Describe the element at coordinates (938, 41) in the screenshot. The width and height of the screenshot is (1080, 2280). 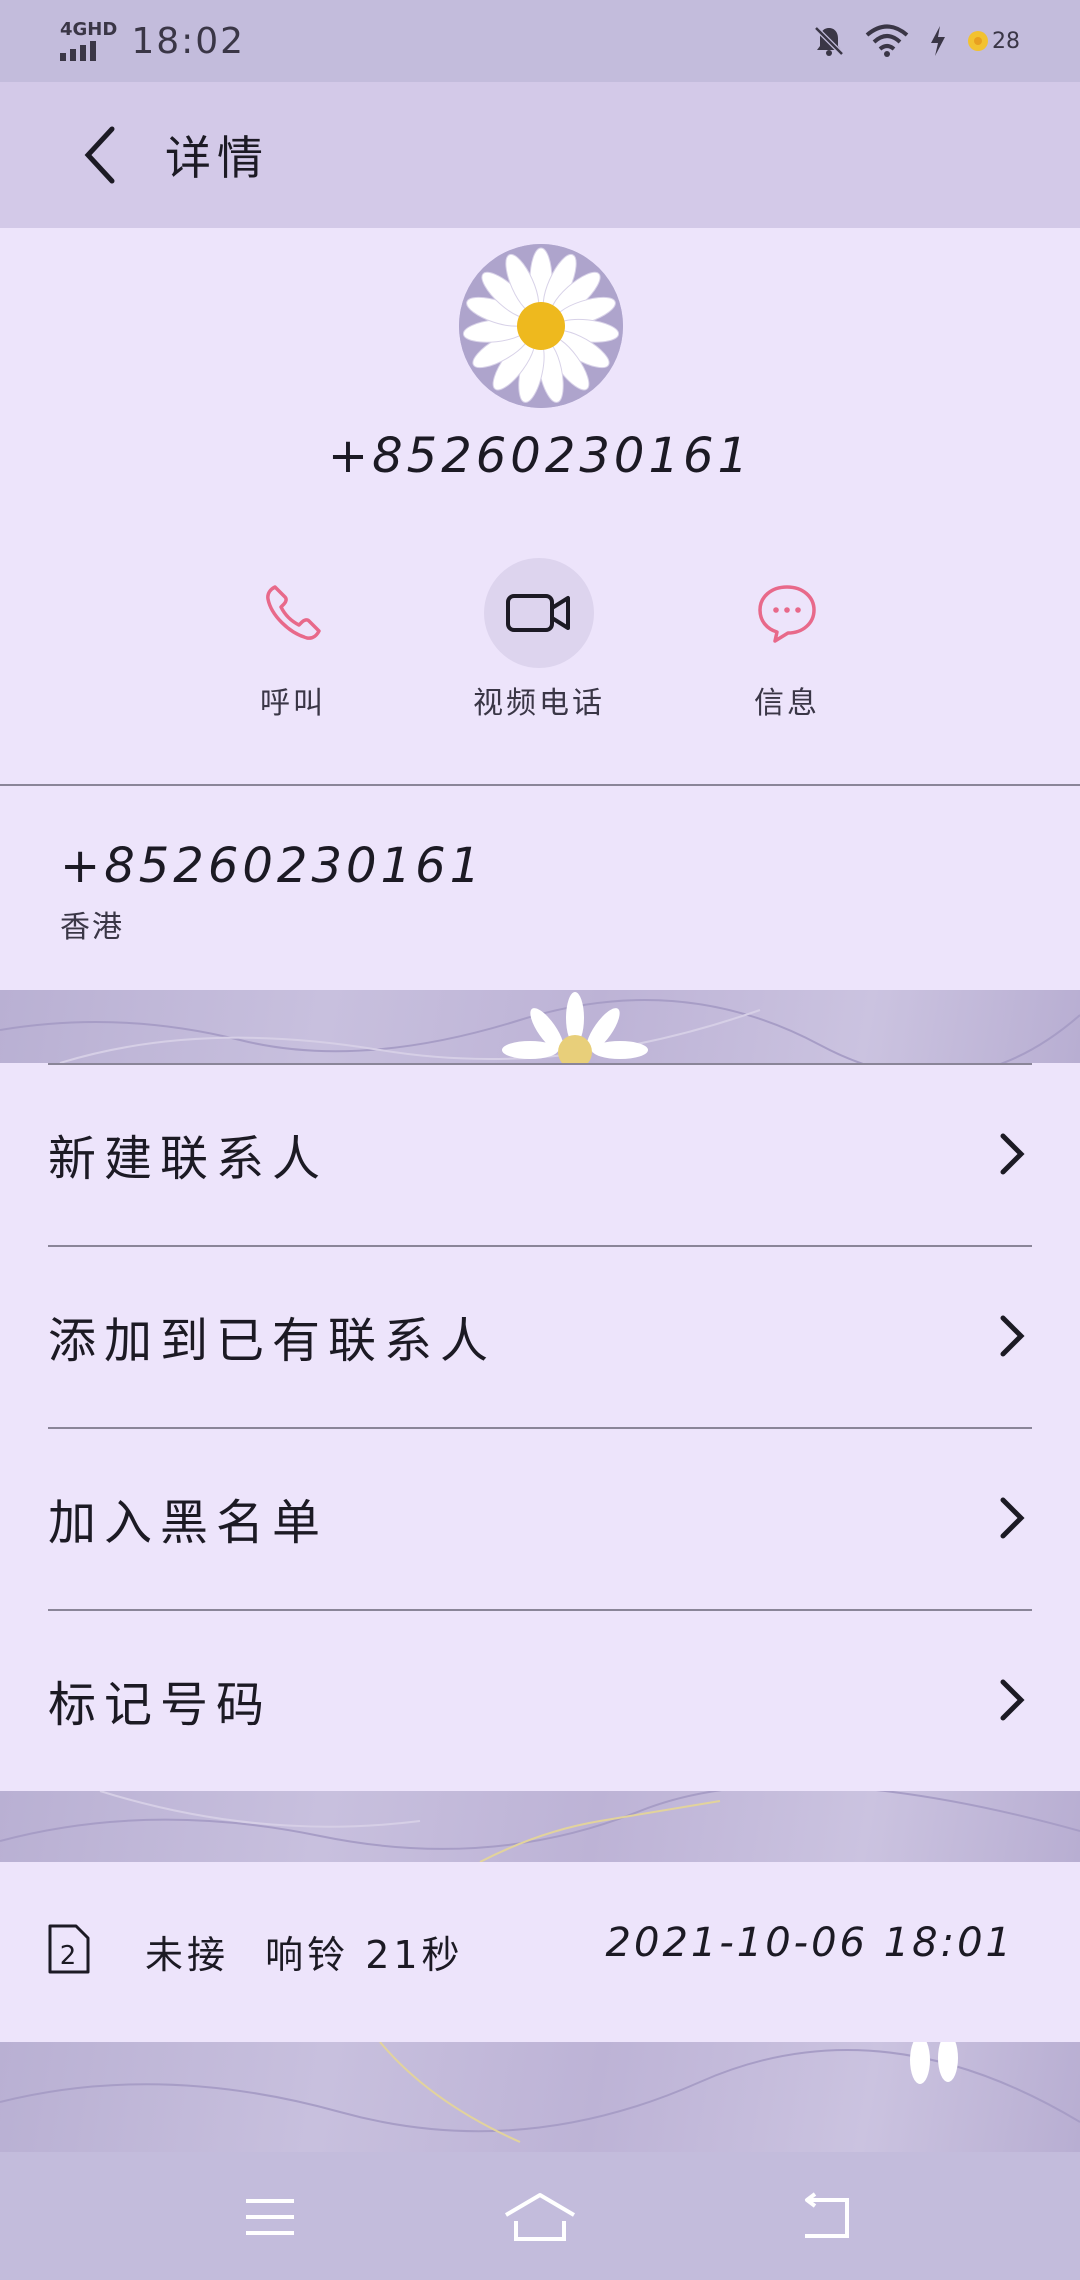
I see `charging-icon` at that location.